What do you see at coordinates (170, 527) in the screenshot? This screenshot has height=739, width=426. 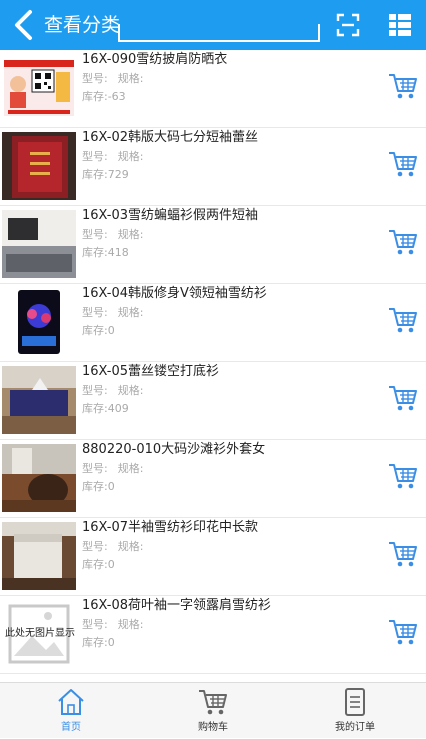 I see `product-name: 16X-07半袖雪纺衫印花中长款` at bounding box center [170, 527].